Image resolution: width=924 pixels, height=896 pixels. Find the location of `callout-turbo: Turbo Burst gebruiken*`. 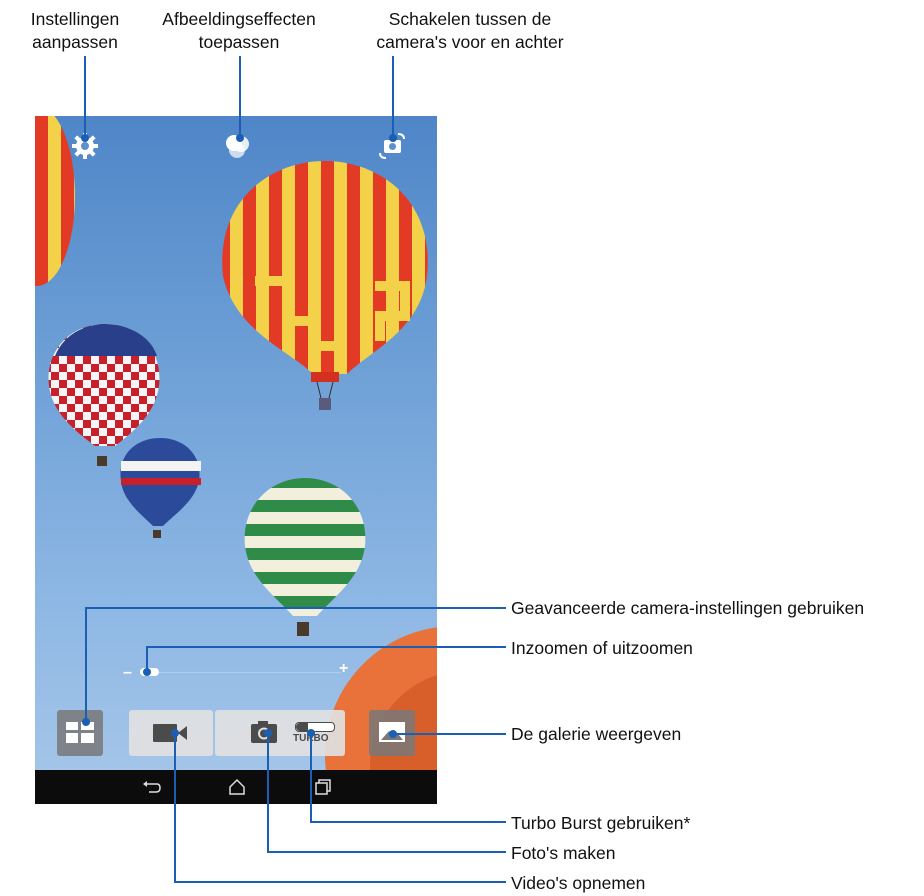

callout-turbo: Turbo Burst gebruiken* is located at coordinates (601, 823).